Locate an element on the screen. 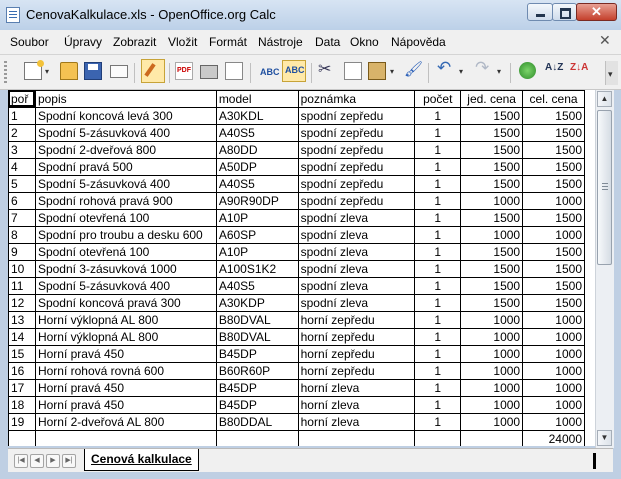  page-preview-icon is located at coordinates (234, 71).